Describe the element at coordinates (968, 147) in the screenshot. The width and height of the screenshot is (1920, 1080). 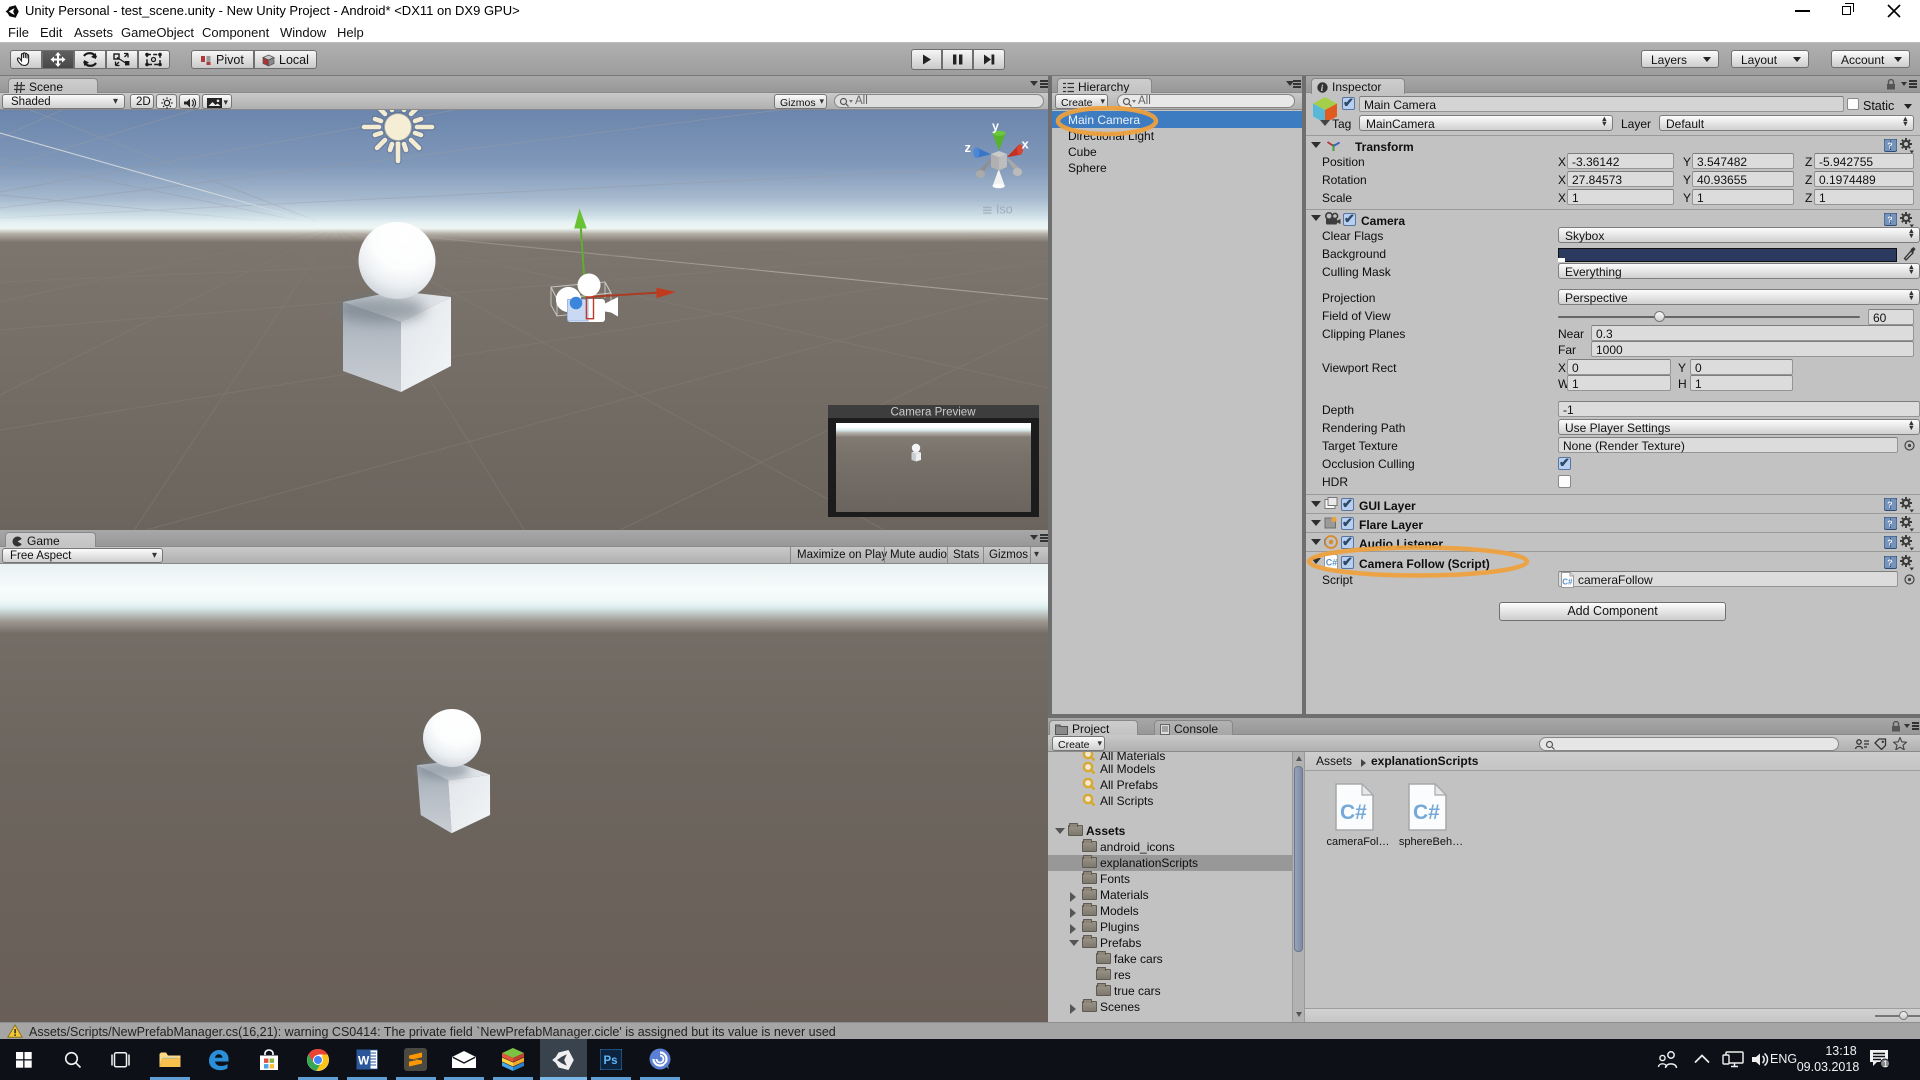
I see `svg-text: z` at that location.